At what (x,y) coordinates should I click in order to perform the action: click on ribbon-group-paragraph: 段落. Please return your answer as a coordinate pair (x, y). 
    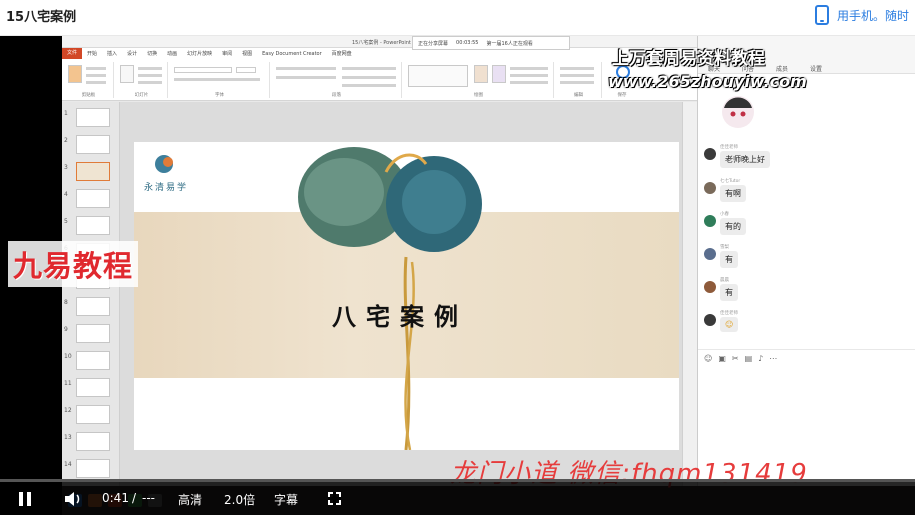
    Looking at the image, I should click on (337, 80).